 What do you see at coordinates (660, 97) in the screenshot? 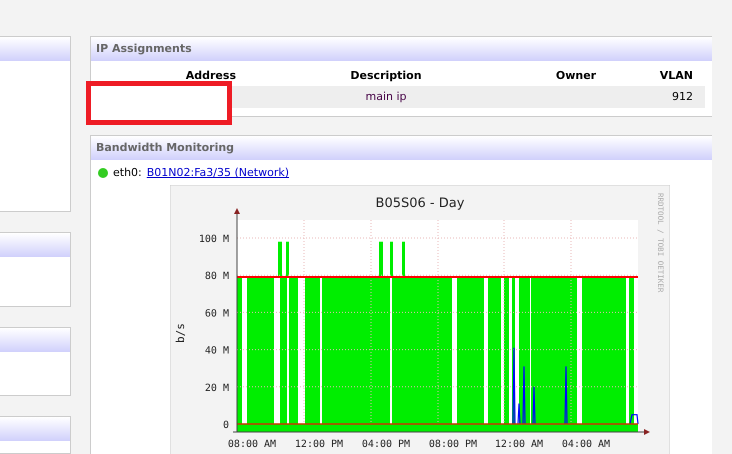
I see `table-cell: 912` at bounding box center [660, 97].